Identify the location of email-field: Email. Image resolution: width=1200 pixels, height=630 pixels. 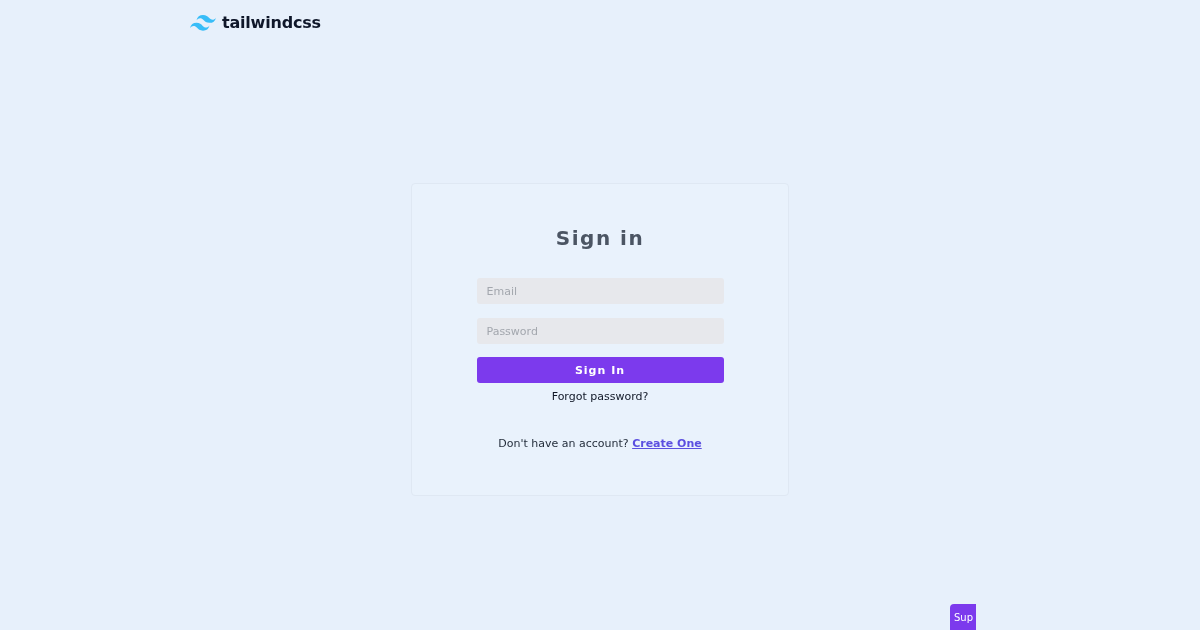
(600, 291).